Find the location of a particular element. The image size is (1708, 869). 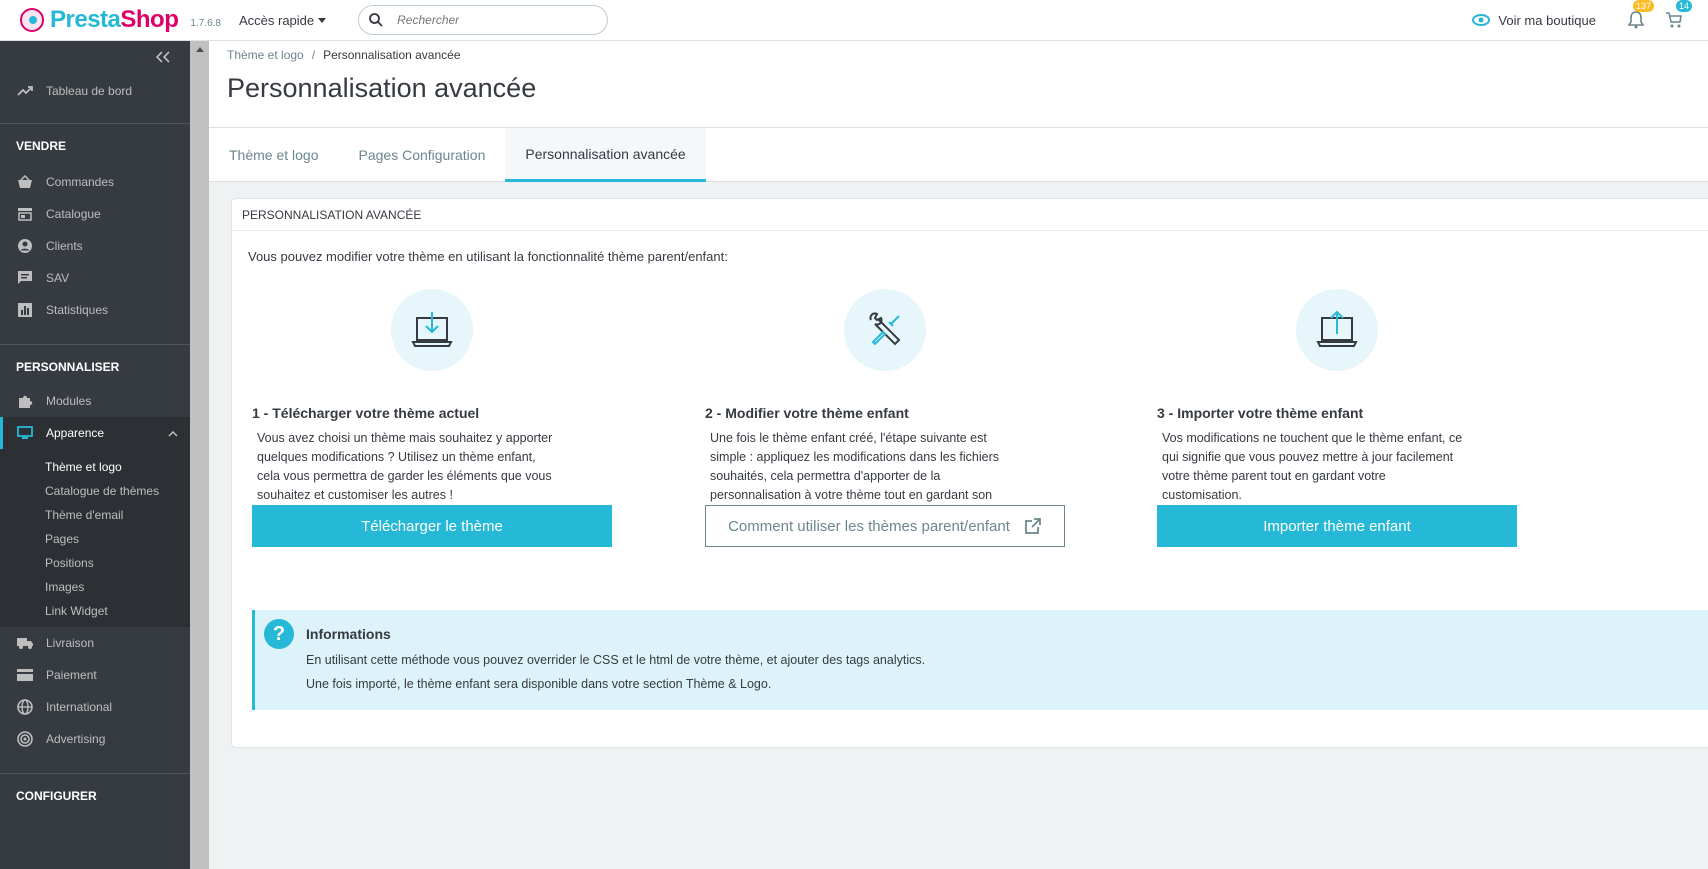

orders-button: 14 is located at coordinates (1677, 16).